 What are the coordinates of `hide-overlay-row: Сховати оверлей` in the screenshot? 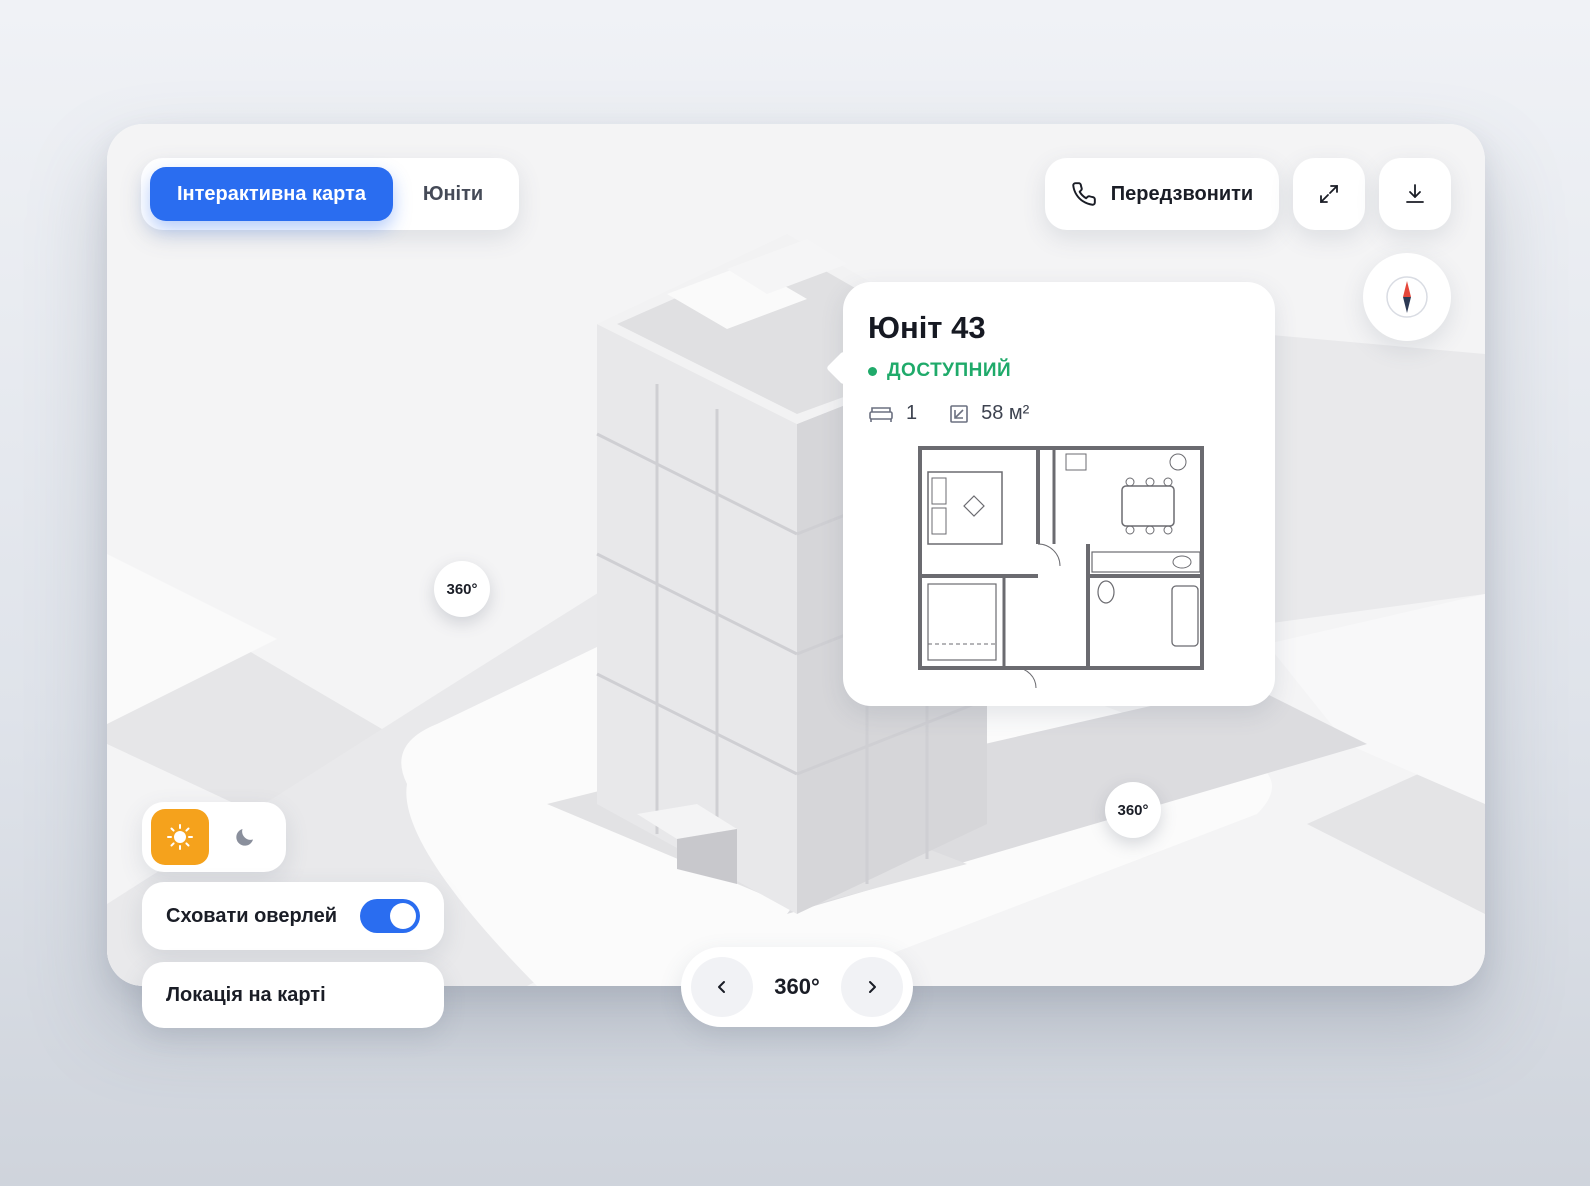 It's located at (293, 916).